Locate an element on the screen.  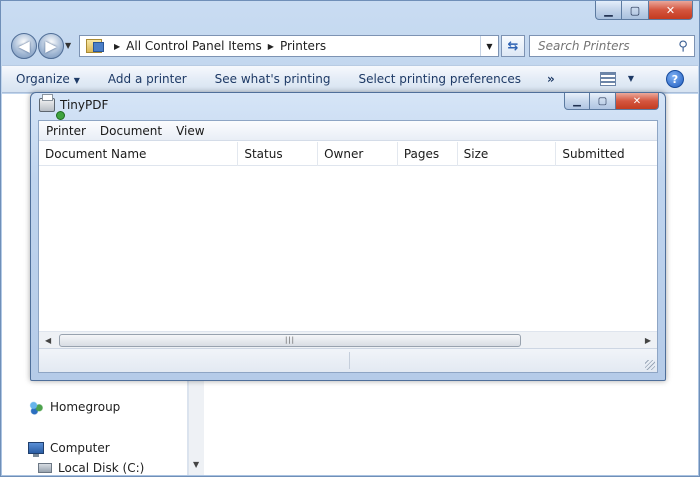
refresh-button: ⇆ is located at coordinates (513, 46).